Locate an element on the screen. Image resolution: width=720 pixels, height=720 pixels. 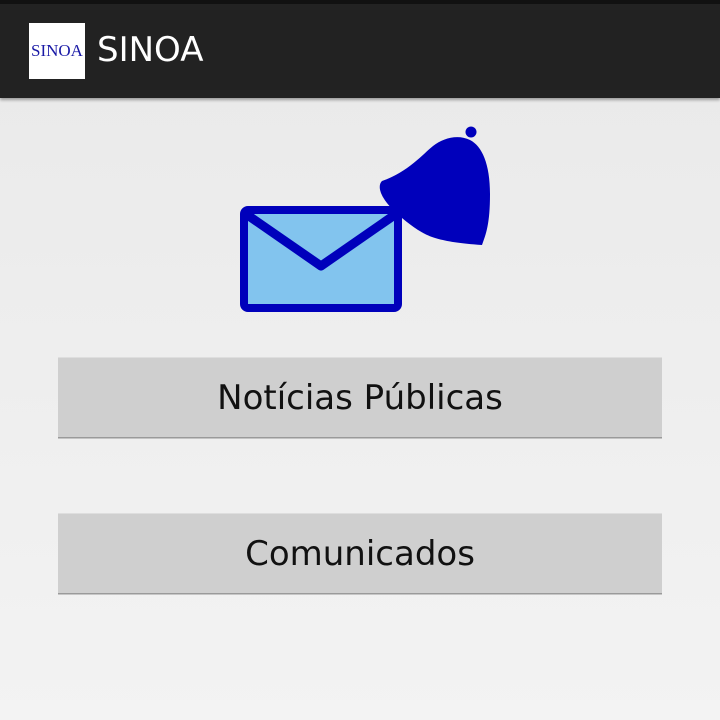
app-logo: SINOA is located at coordinates (57, 51).